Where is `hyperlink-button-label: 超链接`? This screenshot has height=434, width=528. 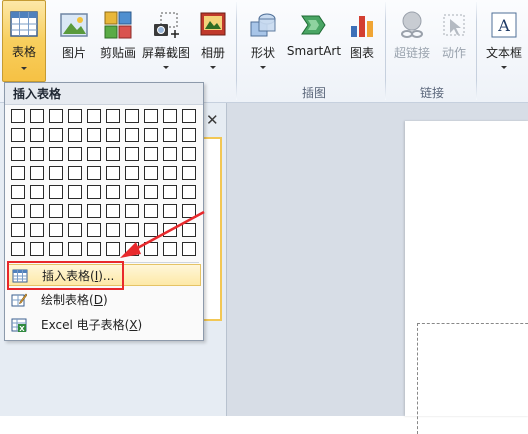 hyperlink-button-label: 超链接 is located at coordinates (411, 53).